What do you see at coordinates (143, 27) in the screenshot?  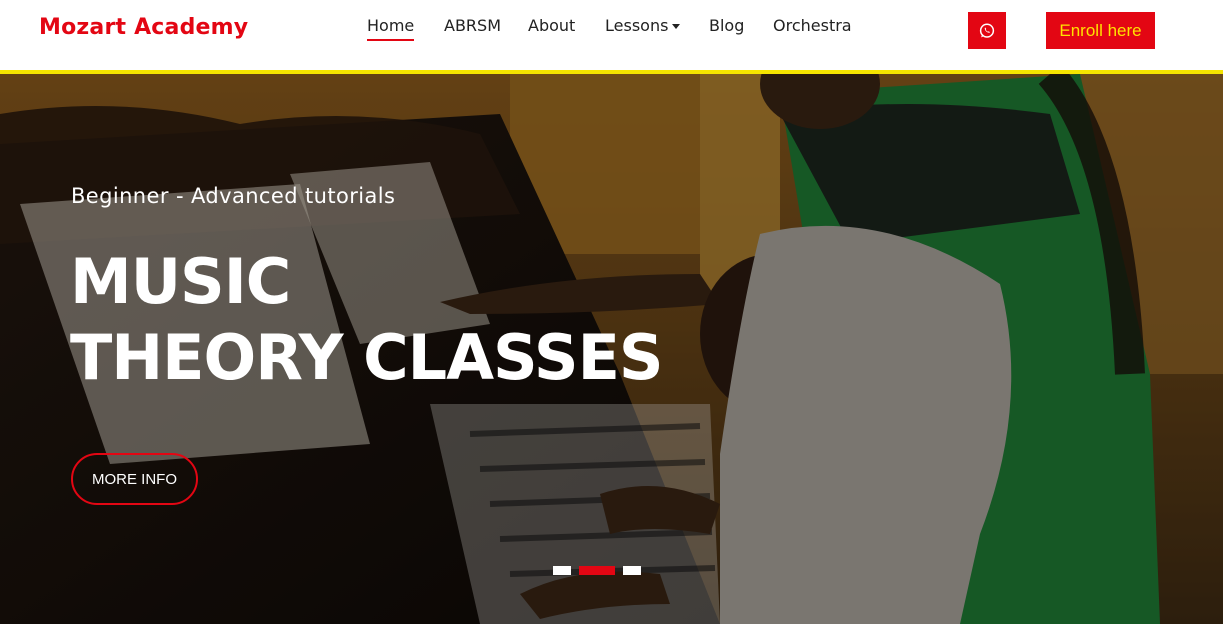 I see `brand-logo: Mozart Academy` at bounding box center [143, 27].